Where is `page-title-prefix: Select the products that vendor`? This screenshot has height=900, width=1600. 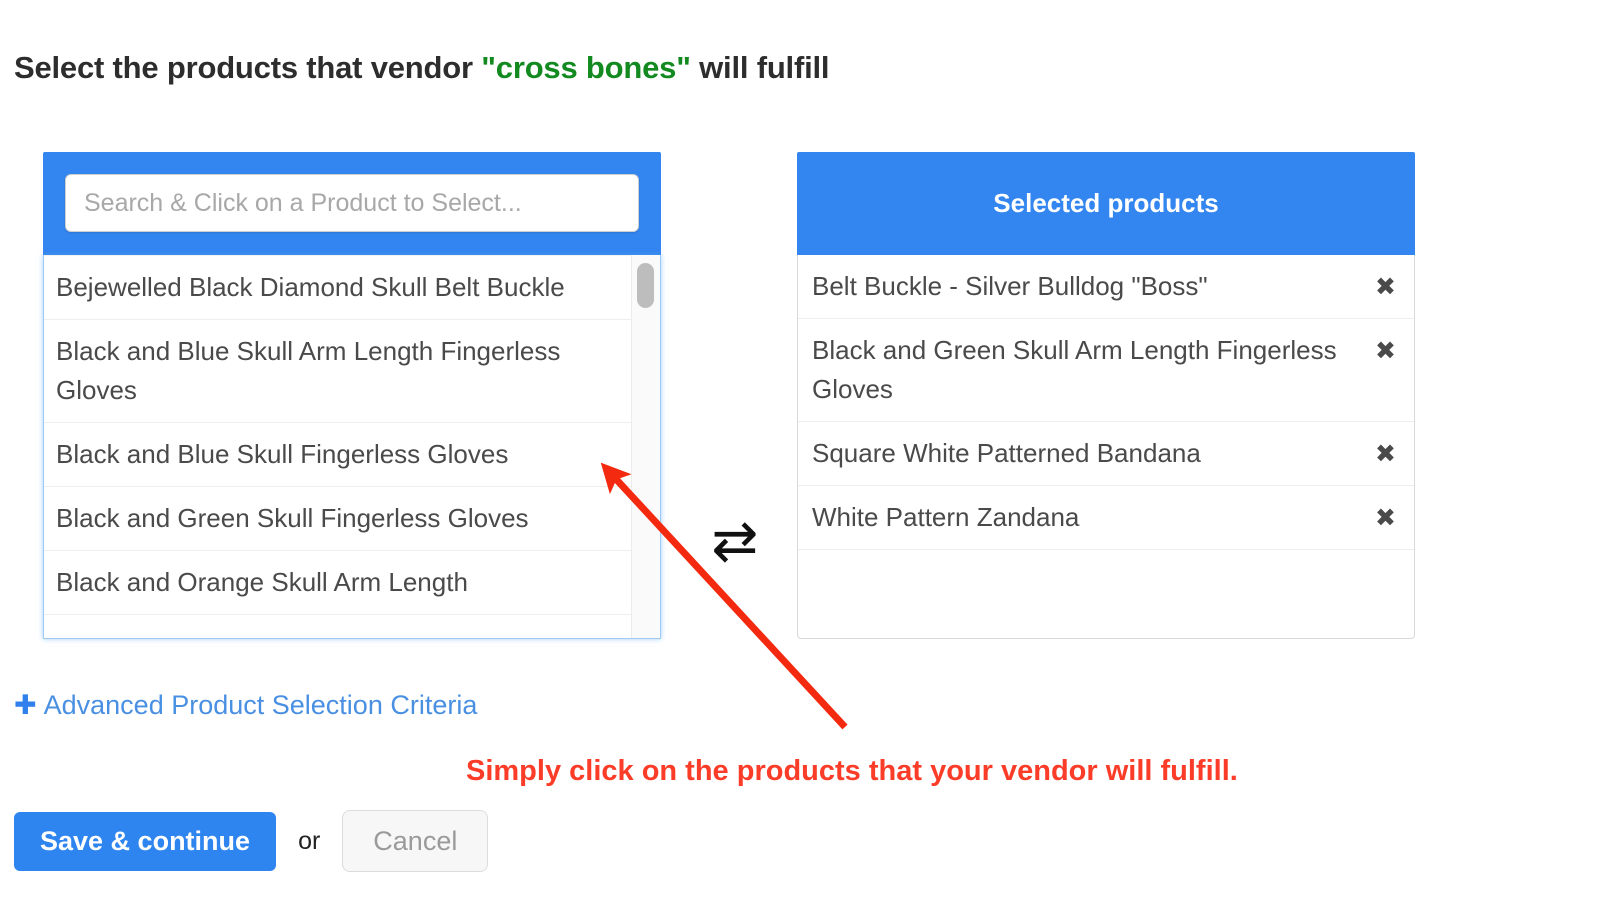 page-title-prefix: Select the products that vendor is located at coordinates (248, 67).